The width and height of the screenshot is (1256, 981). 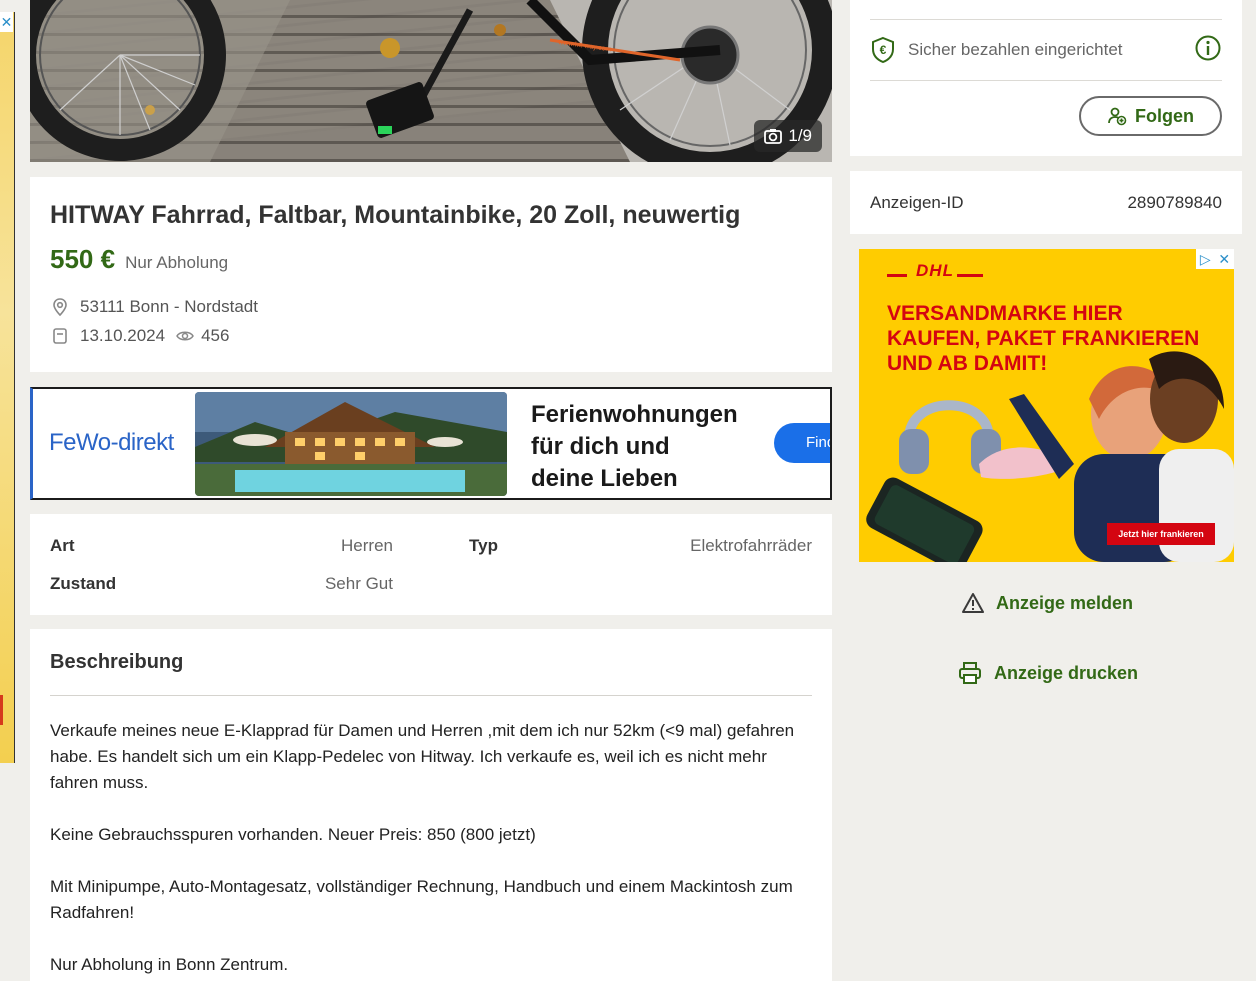 What do you see at coordinates (973, 603) in the screenshot?
I see `warning-icon` at bounding box center [973, 603].